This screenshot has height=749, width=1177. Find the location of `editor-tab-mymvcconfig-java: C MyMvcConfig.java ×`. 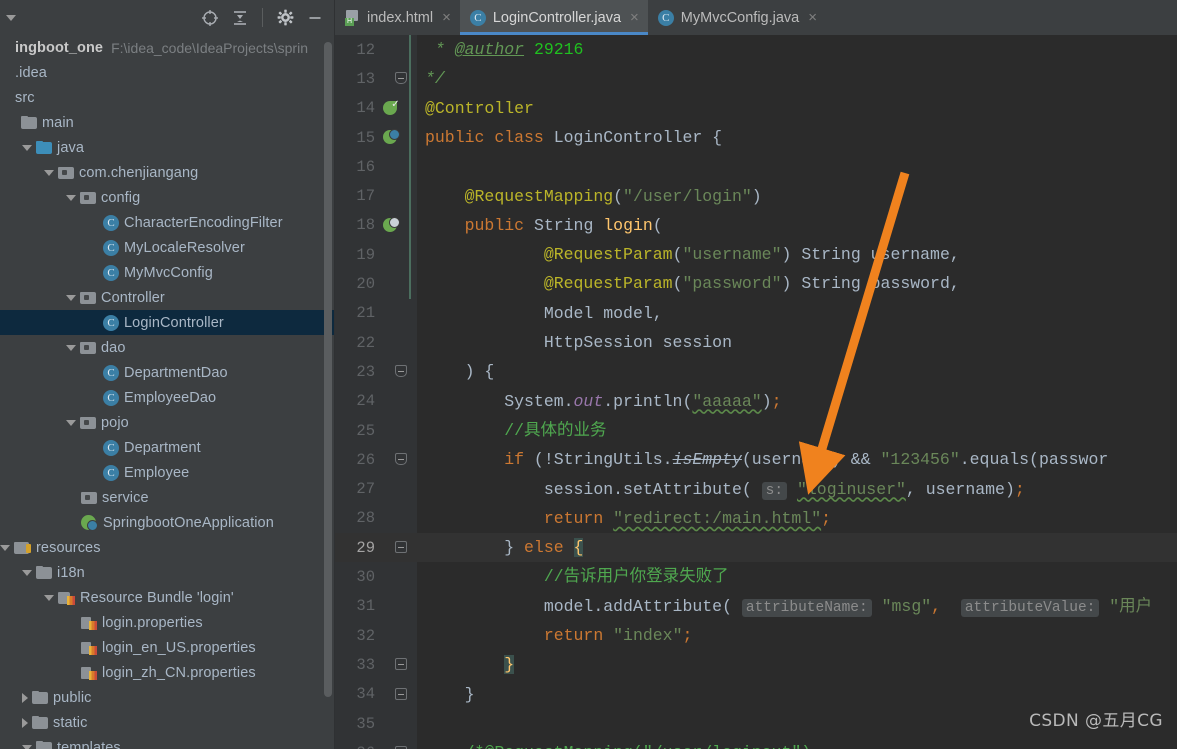

editor-tab-mymvcconfig-java: C MyMvcConfig.java × is located at coordinates (737, 17).